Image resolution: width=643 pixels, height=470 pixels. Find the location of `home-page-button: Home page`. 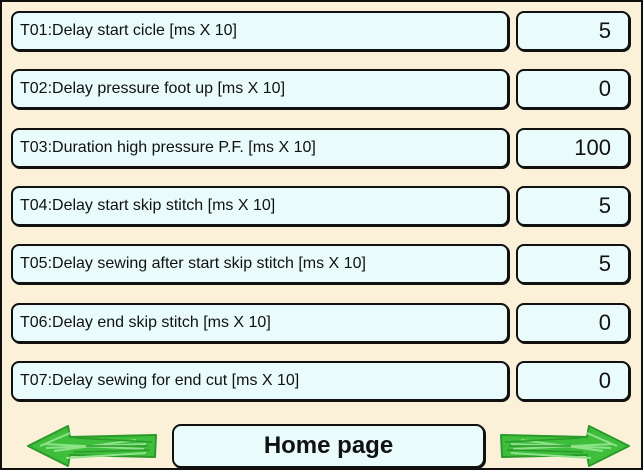

home-page-button: Home page is located at coordinates (328, 446).